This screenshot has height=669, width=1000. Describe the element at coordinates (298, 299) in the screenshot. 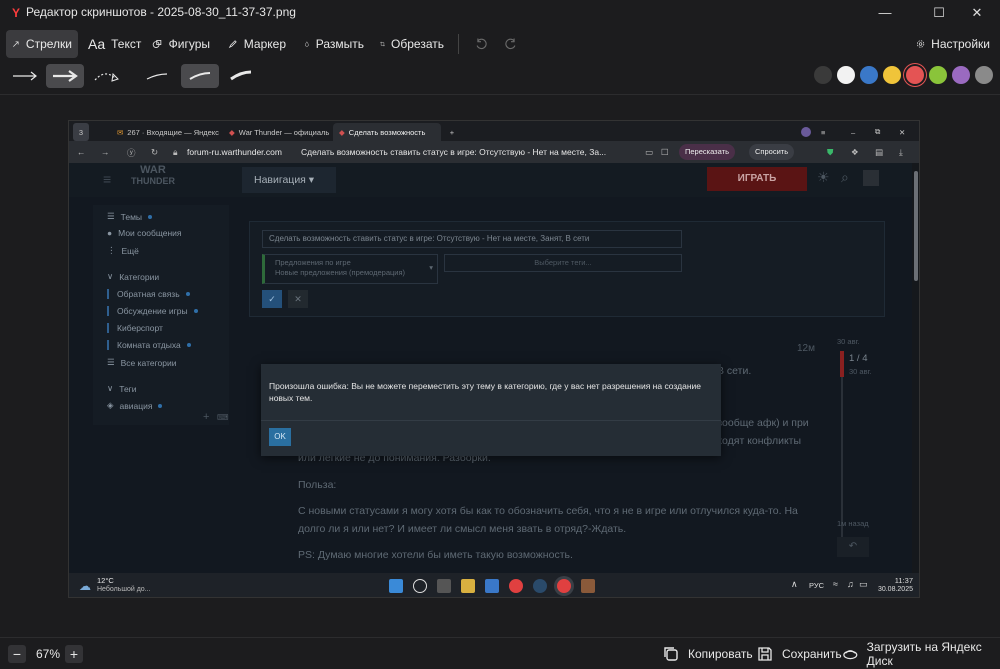

I see `cancel-edit-button: ✕` at that location.